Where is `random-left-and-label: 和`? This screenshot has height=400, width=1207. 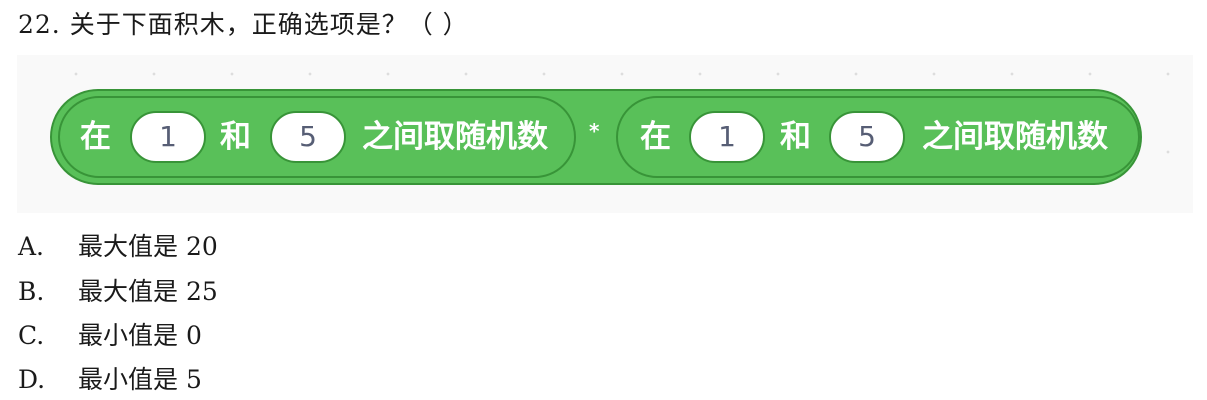
random-left-and-label: 和 is located at coordinates (235, 137).